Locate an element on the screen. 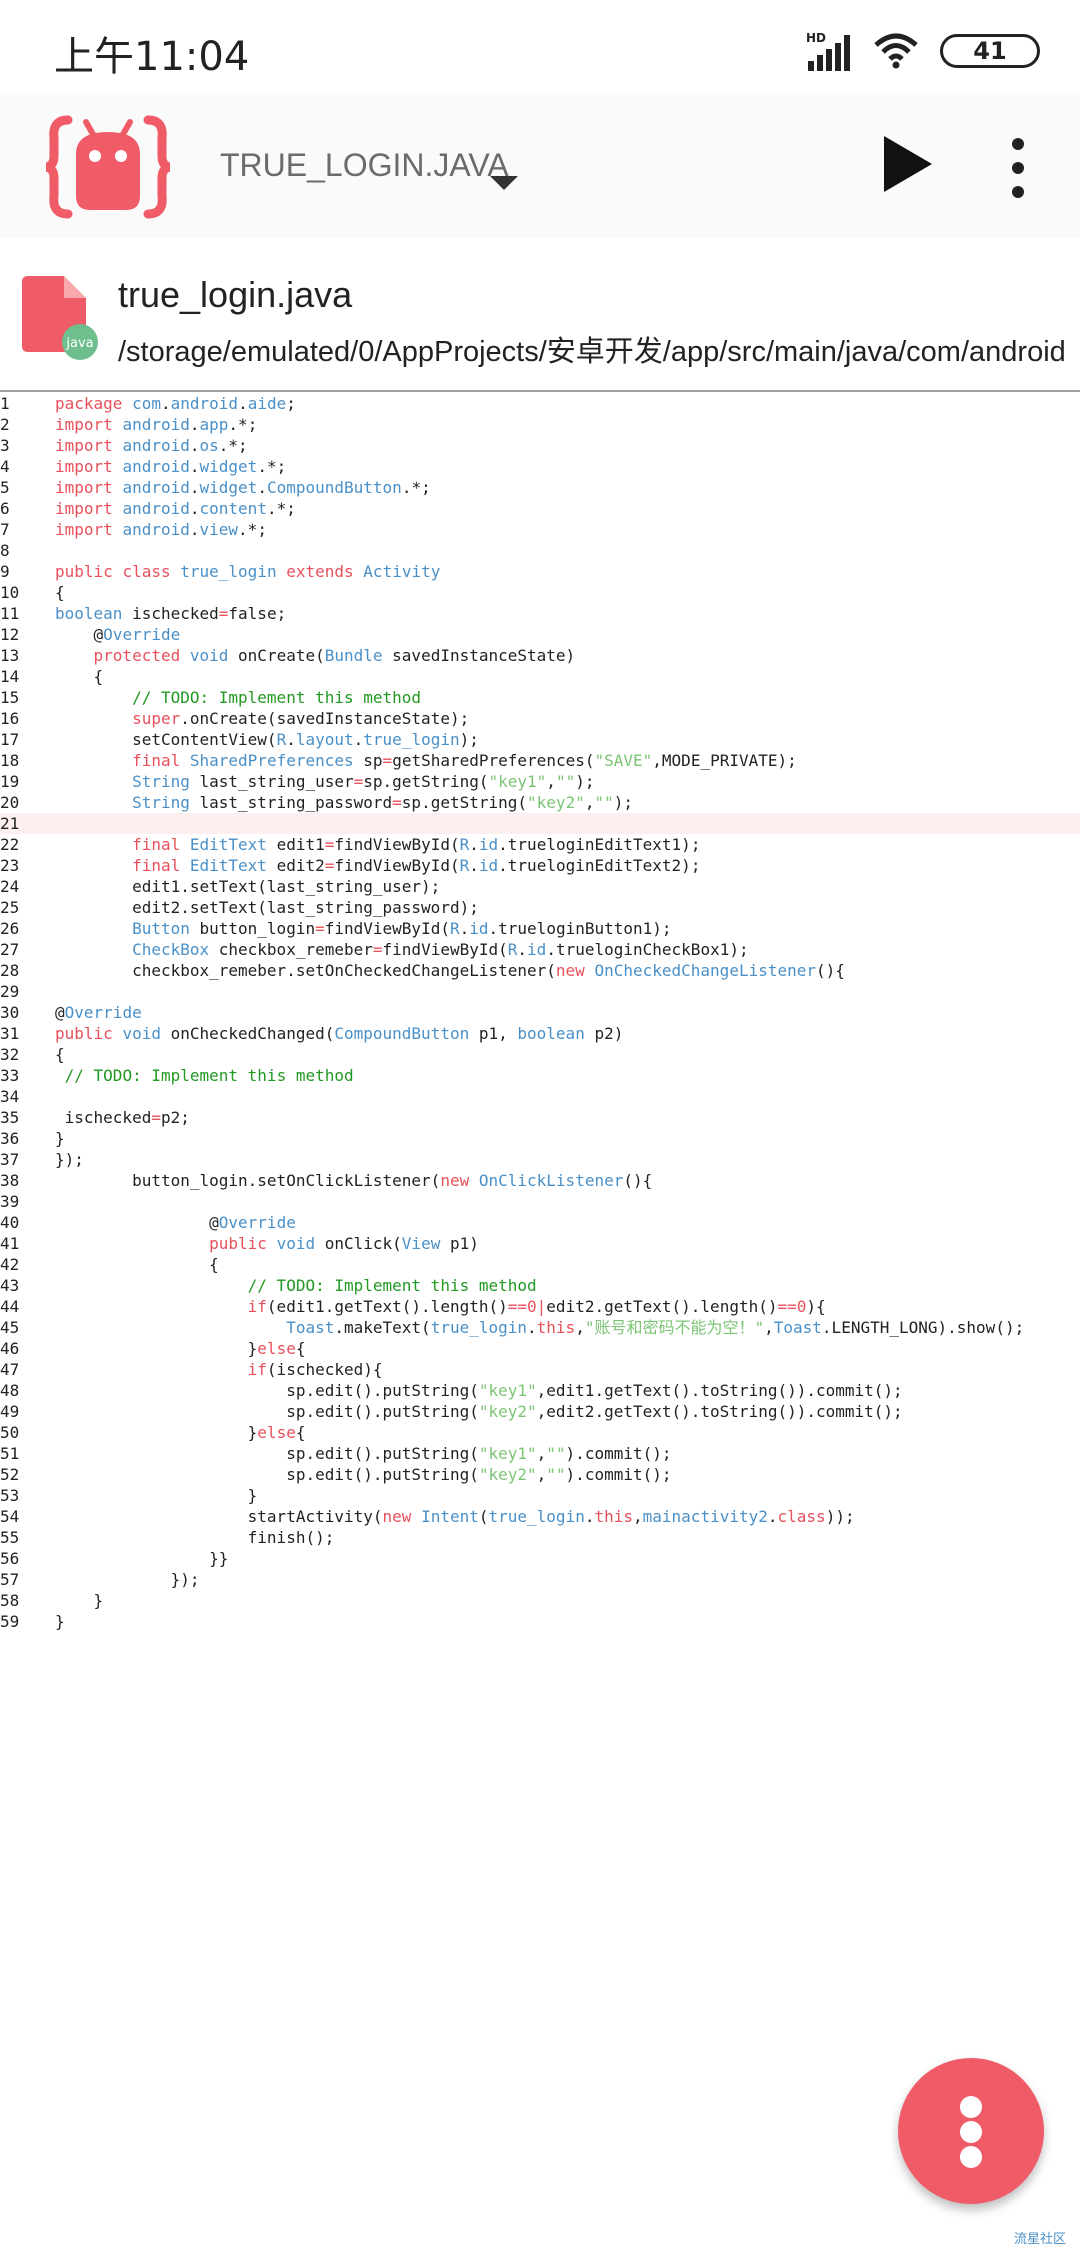 The height and width of the screenshot is (2247, 1080). code-line: 57 }); is located at coordinates (540, 1579).